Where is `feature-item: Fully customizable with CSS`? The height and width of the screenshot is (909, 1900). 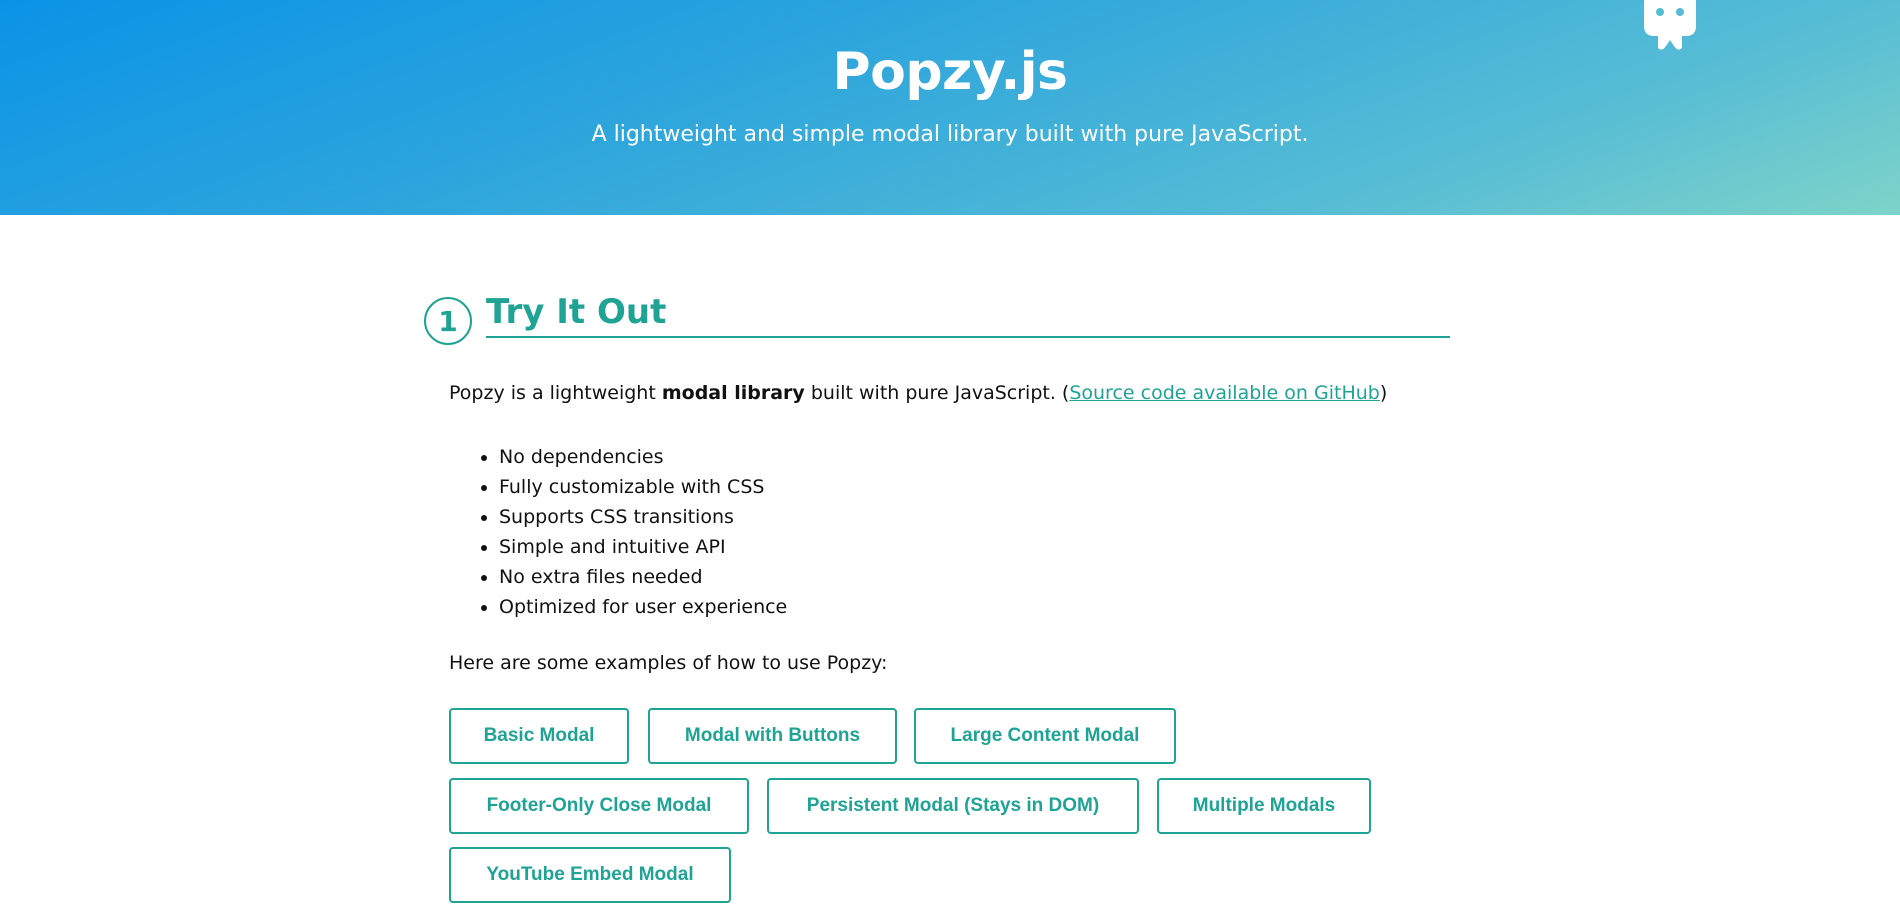
feature-item: Fully customizable with CSS is located at coordinates (643, 487).